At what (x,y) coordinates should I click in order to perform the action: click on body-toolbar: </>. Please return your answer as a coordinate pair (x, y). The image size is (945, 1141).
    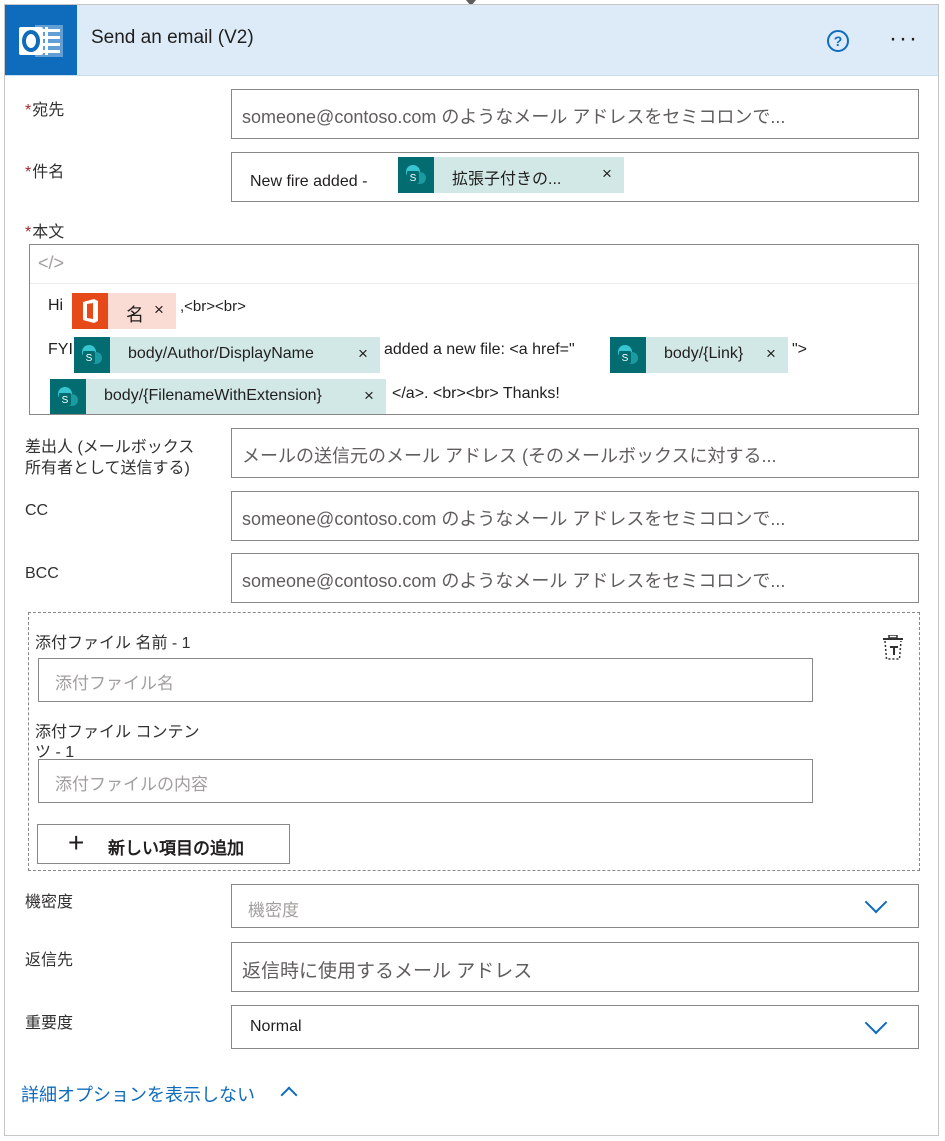
    Looking at the image, I should click on (474, 264).